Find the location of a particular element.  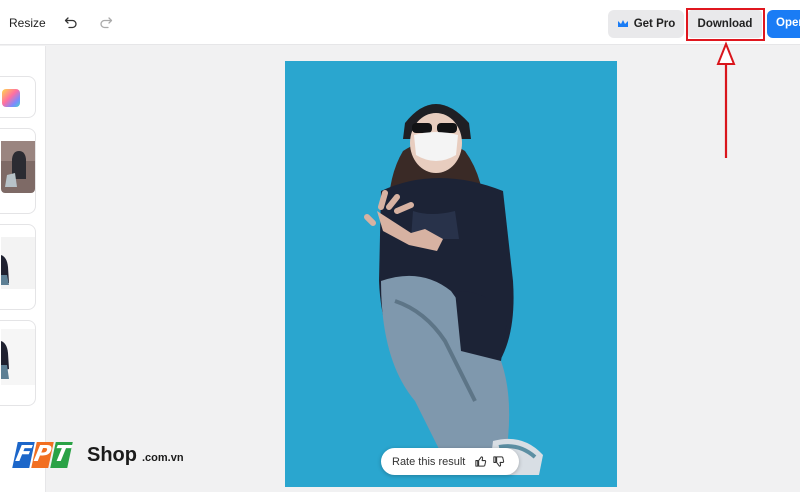

undo-icon is located at coordinates (71, 22).